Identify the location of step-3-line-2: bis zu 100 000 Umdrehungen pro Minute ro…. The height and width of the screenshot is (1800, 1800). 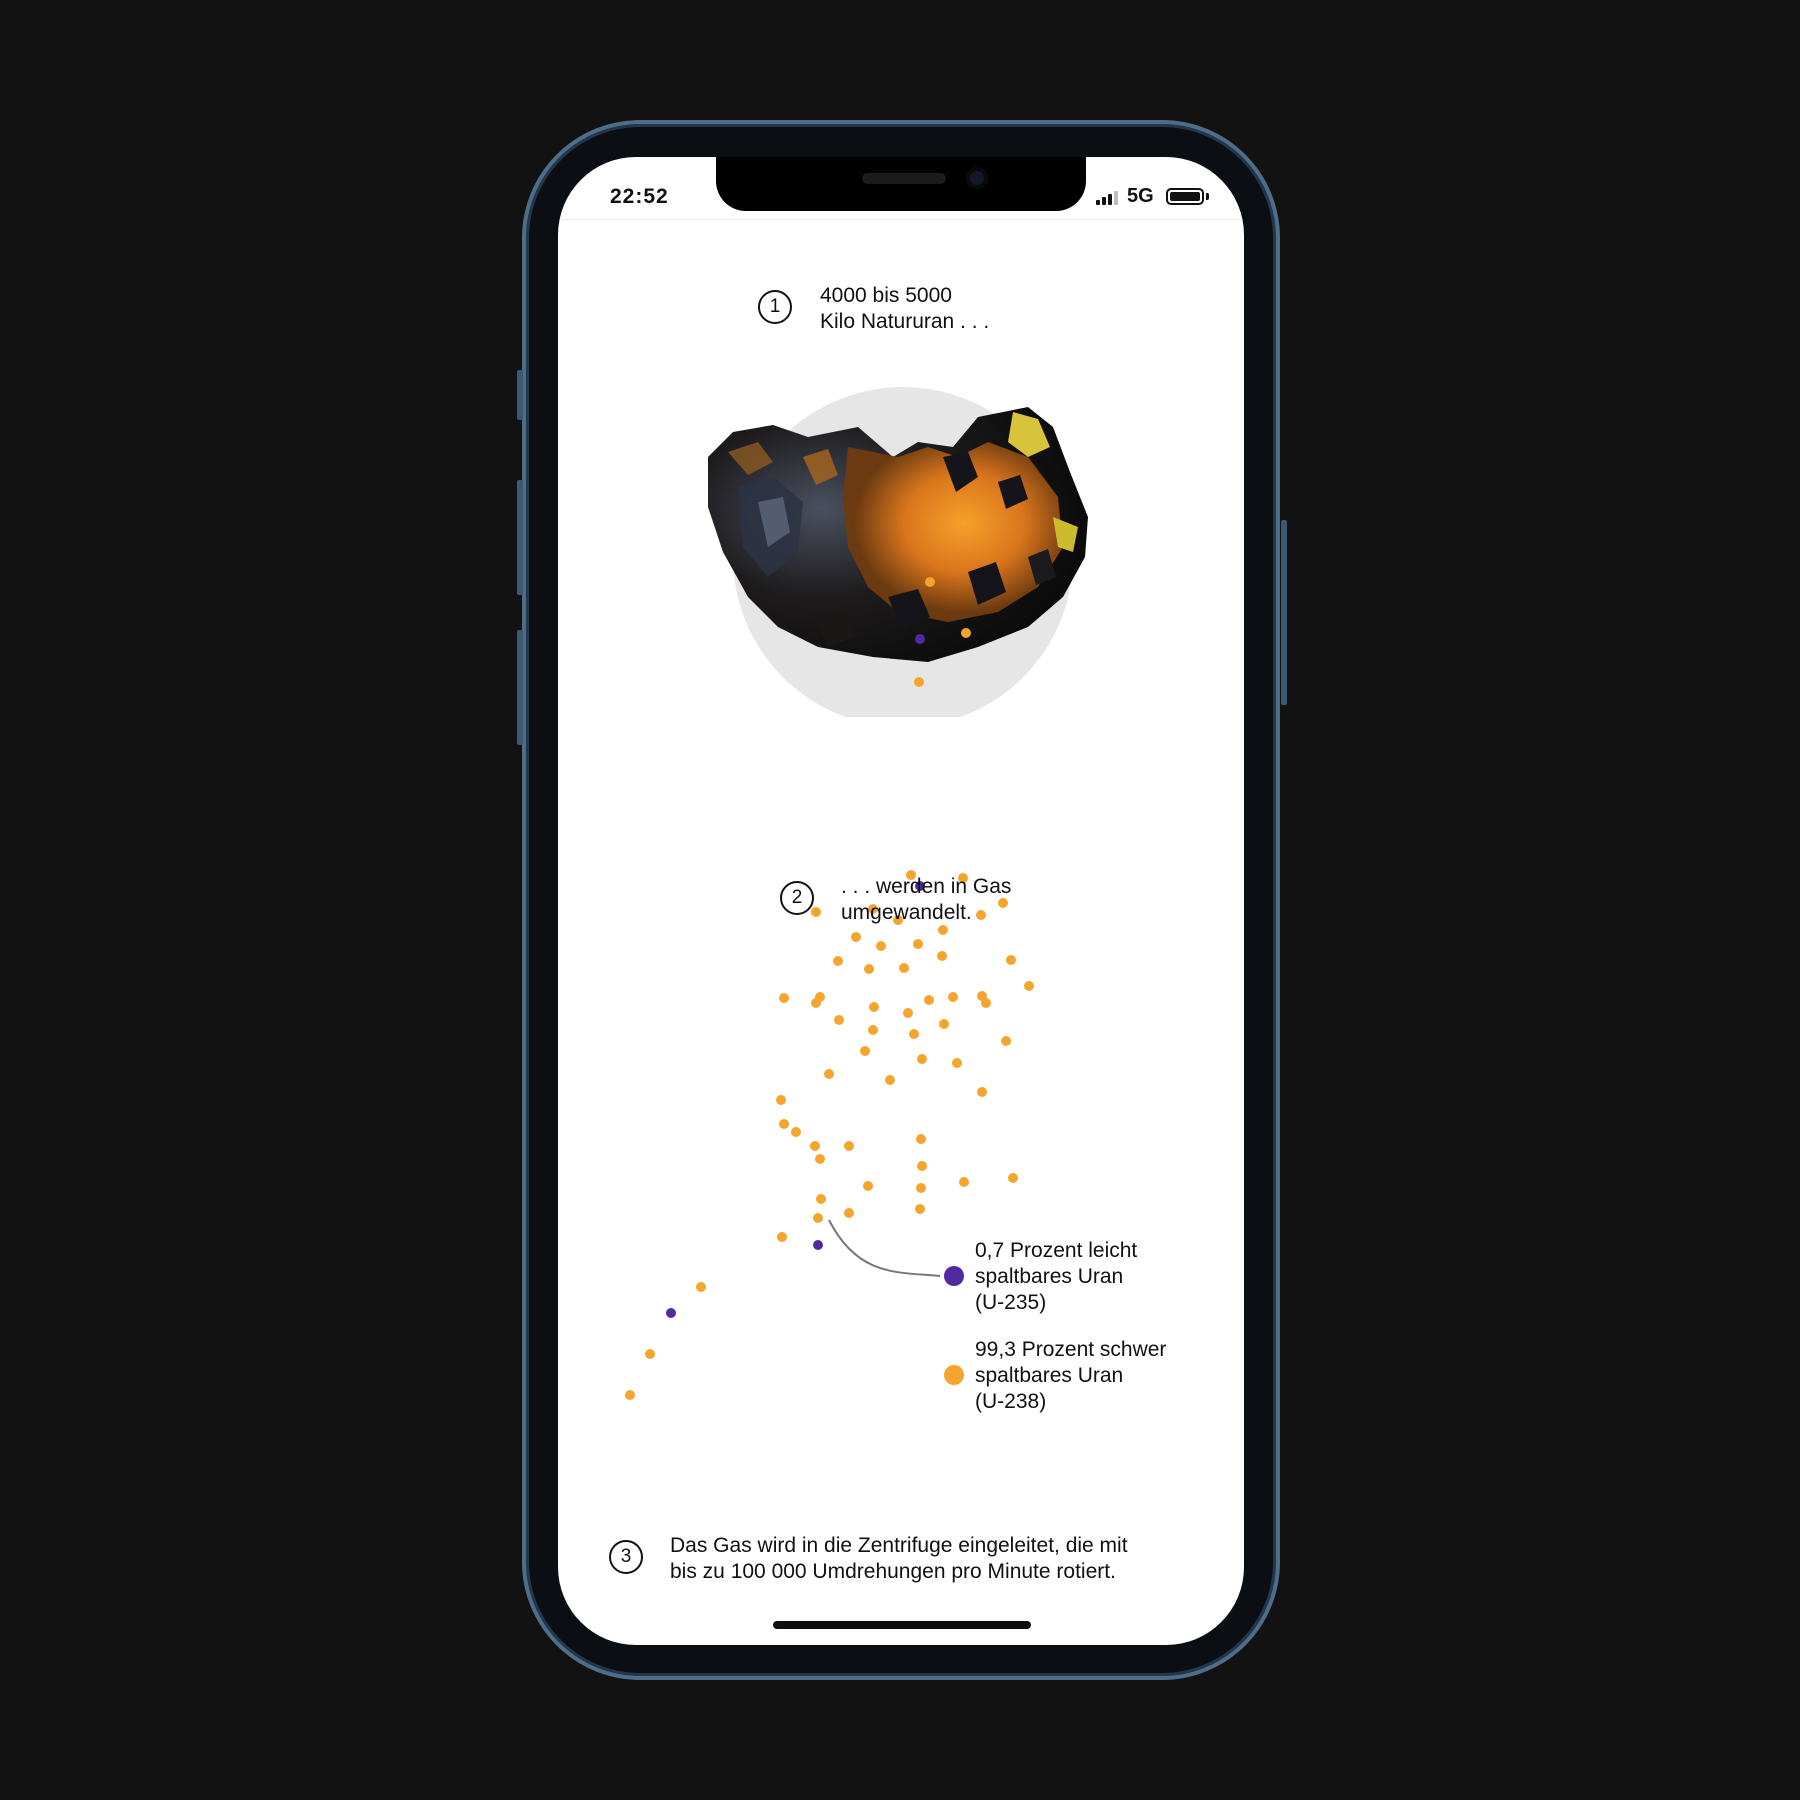
(893, 1571).